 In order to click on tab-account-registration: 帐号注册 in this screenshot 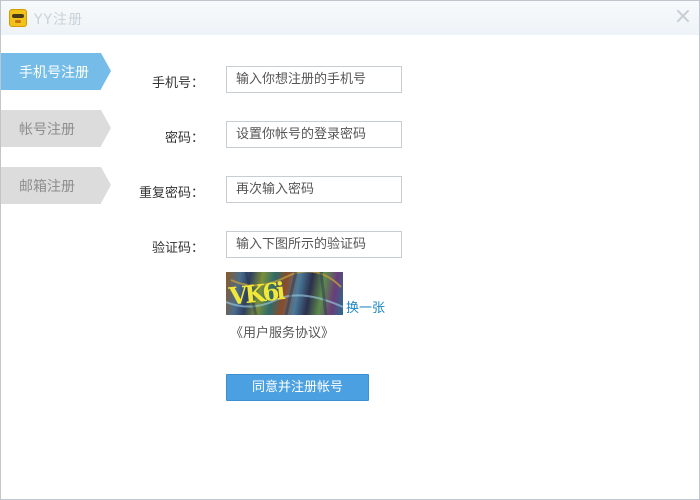, I will do `click(56, 128)`.